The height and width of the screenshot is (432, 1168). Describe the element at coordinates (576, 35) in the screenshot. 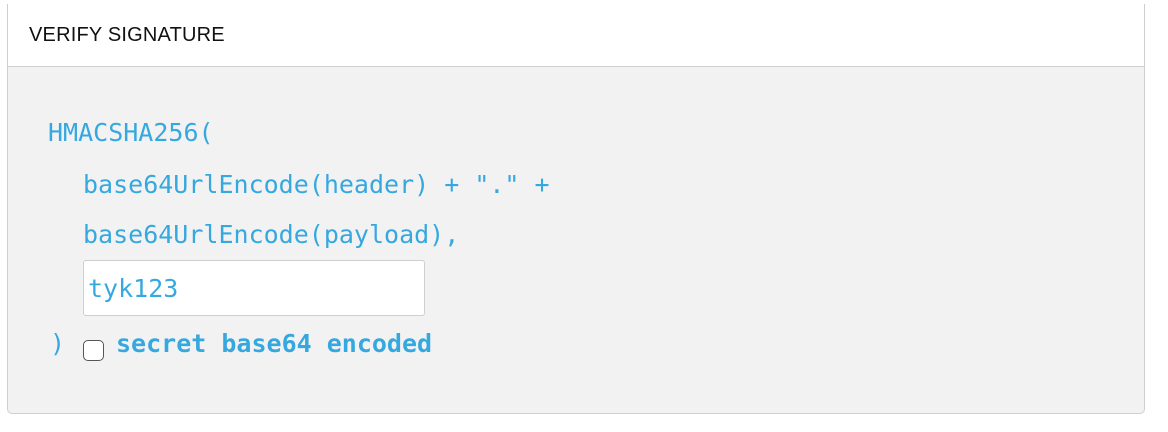

I see `panel-header: VERIFY SIGNATURE` at that location.